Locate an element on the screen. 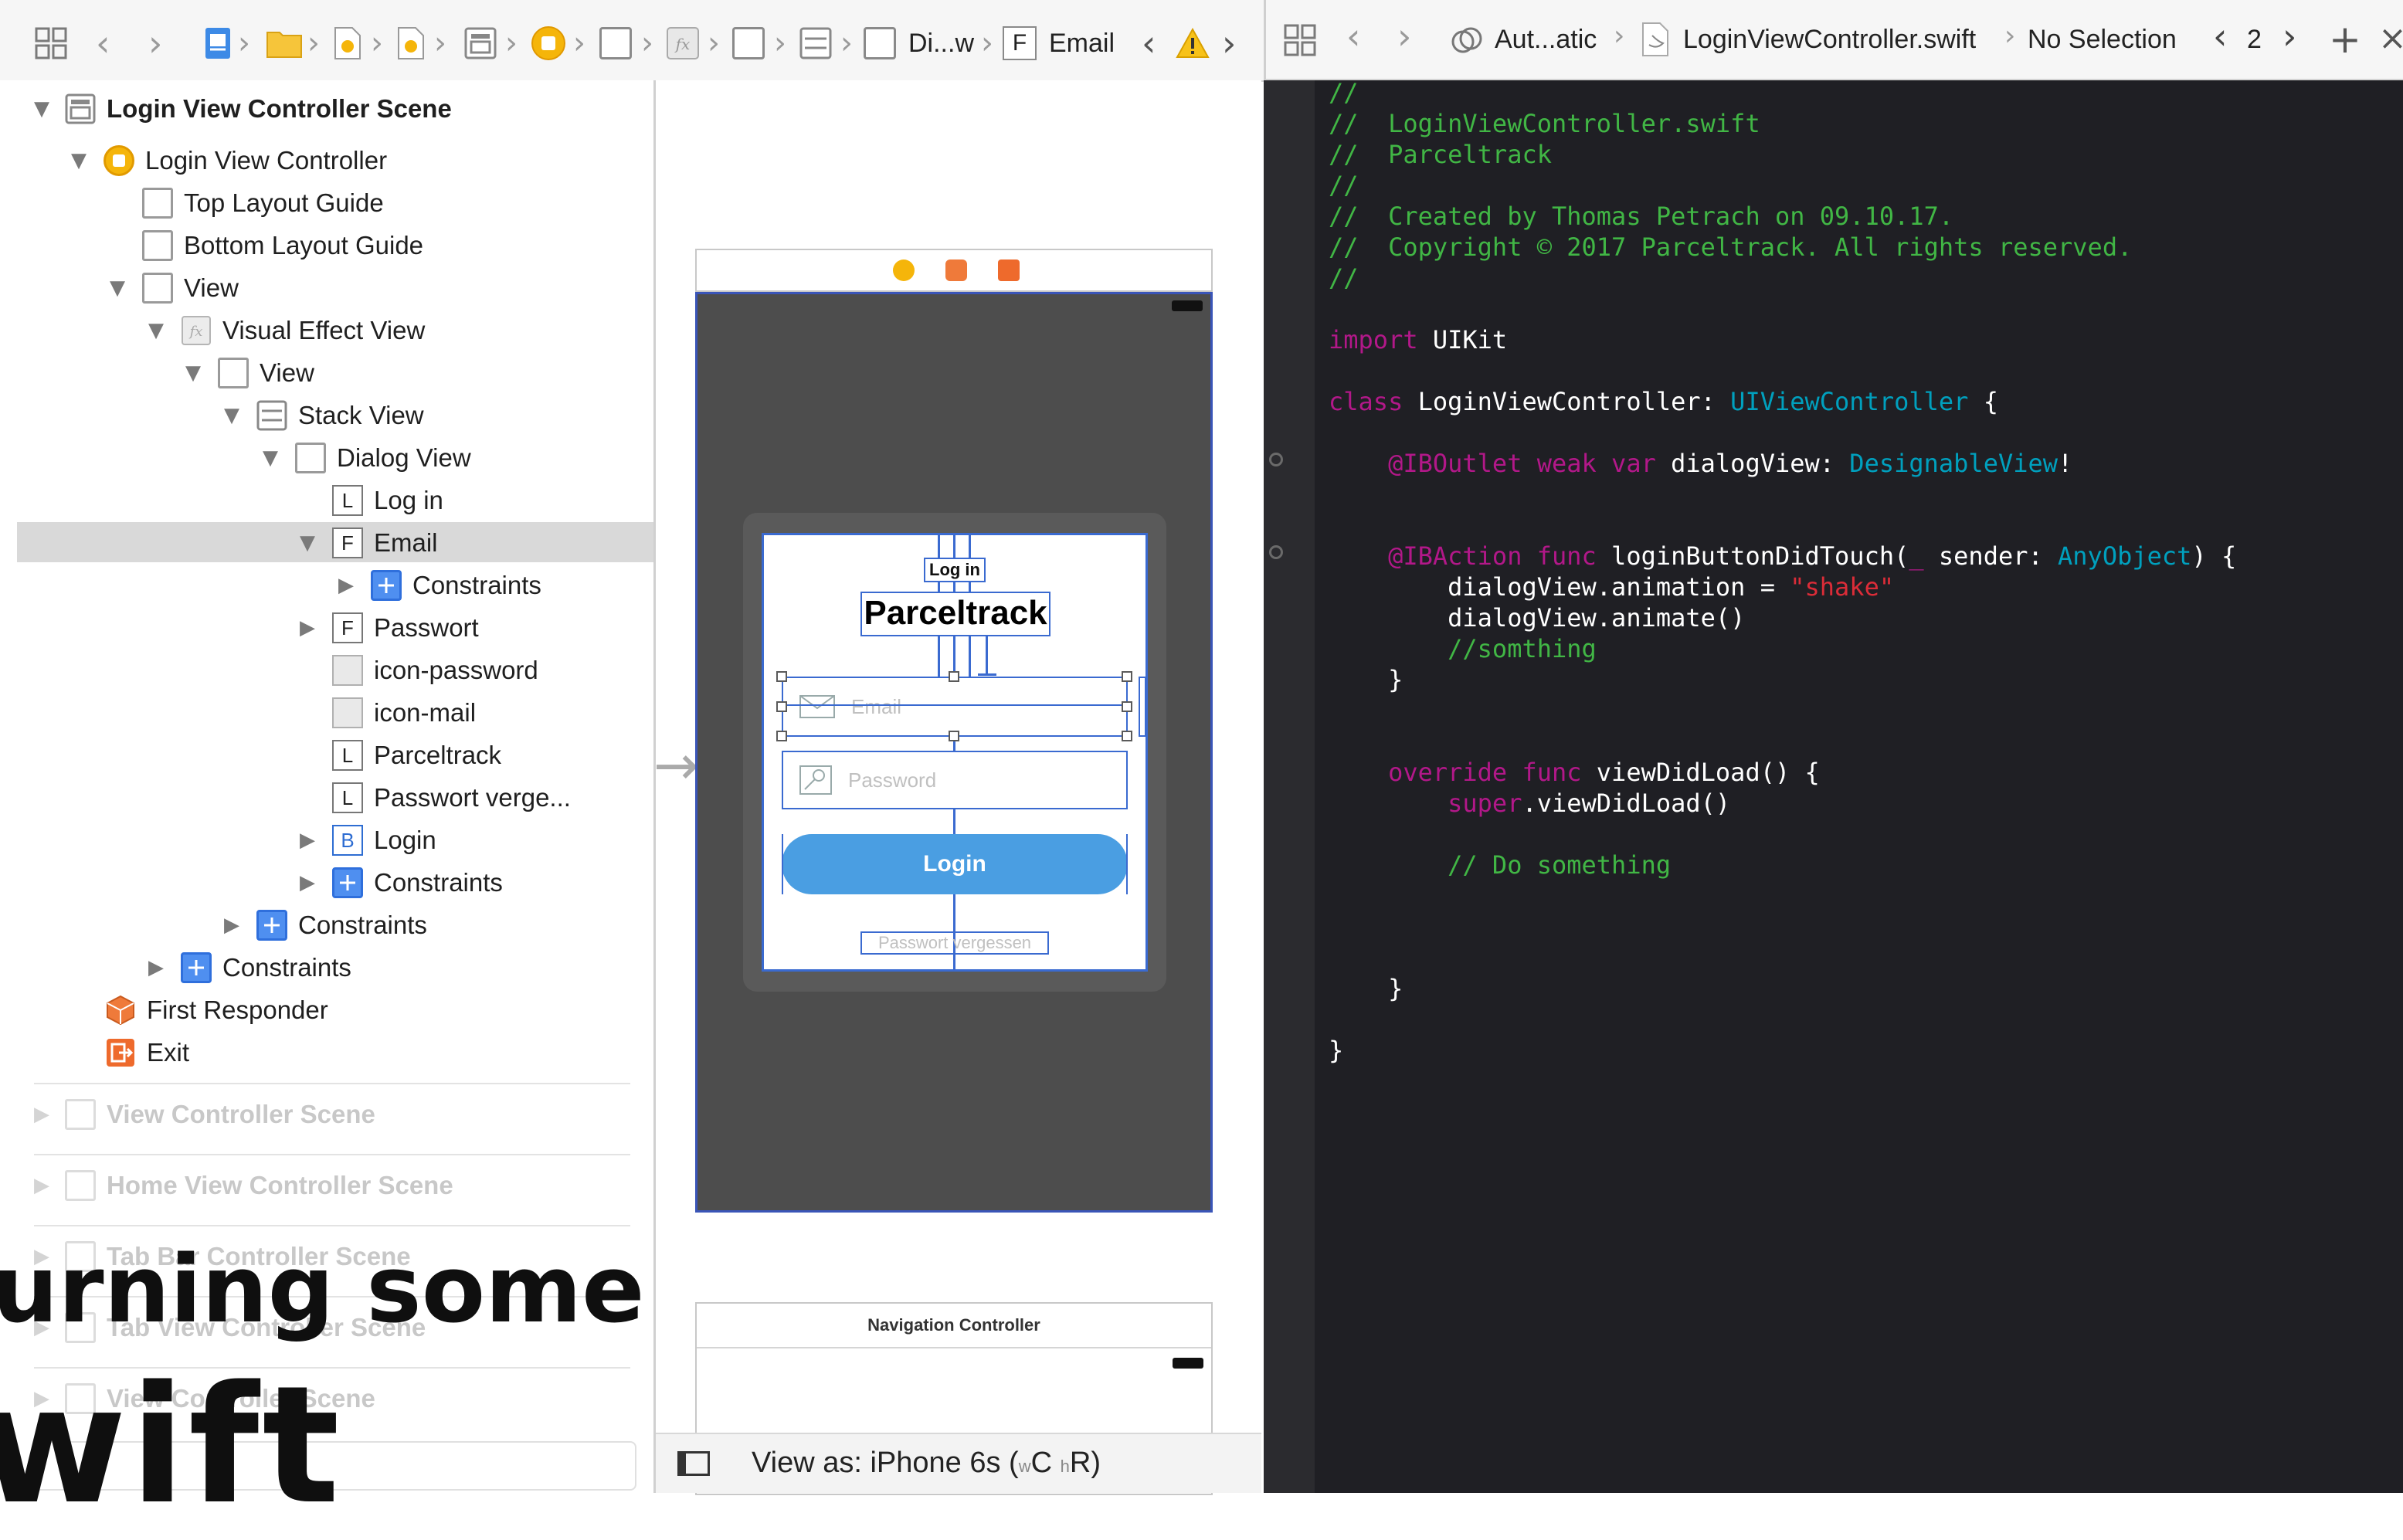 This screenshot has height=1540, width=2403. forgot-password-label: Passwort vergessen is located at coordinates (955, 943).